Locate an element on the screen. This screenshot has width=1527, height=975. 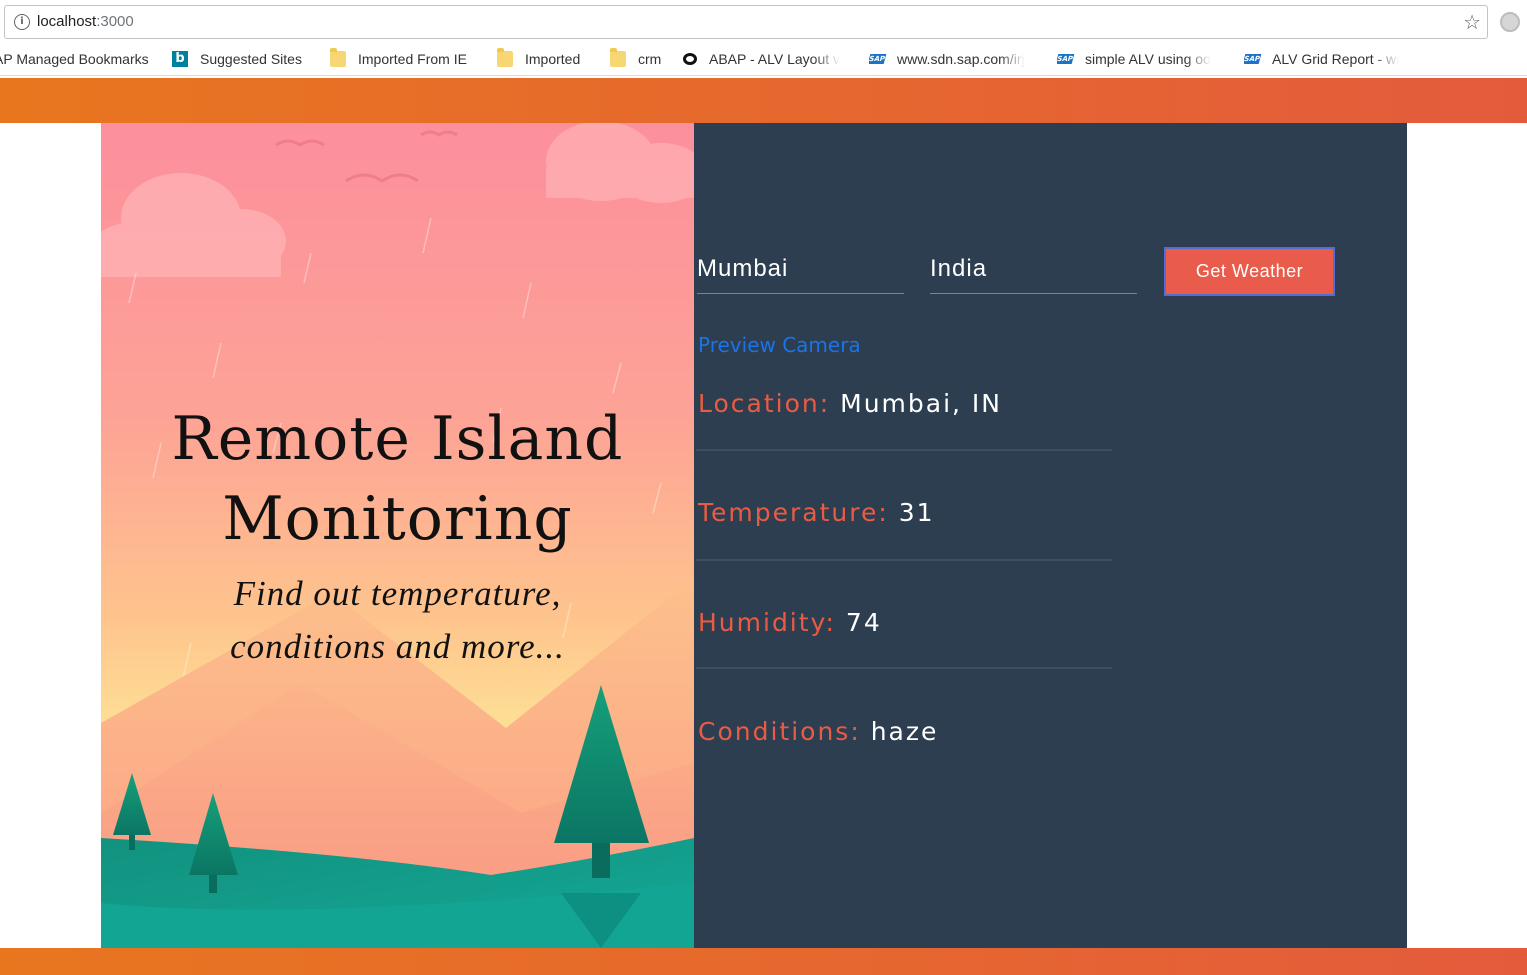
bookmark-crm: crm is located at coordinates (641, 59).